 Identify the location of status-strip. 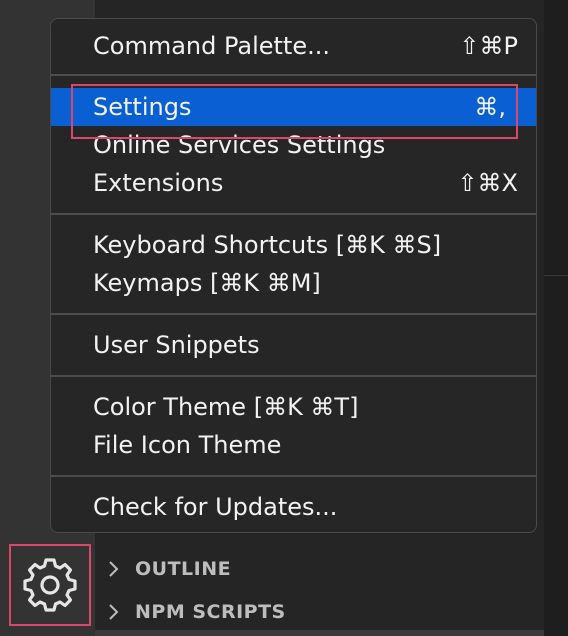
(319, 633).